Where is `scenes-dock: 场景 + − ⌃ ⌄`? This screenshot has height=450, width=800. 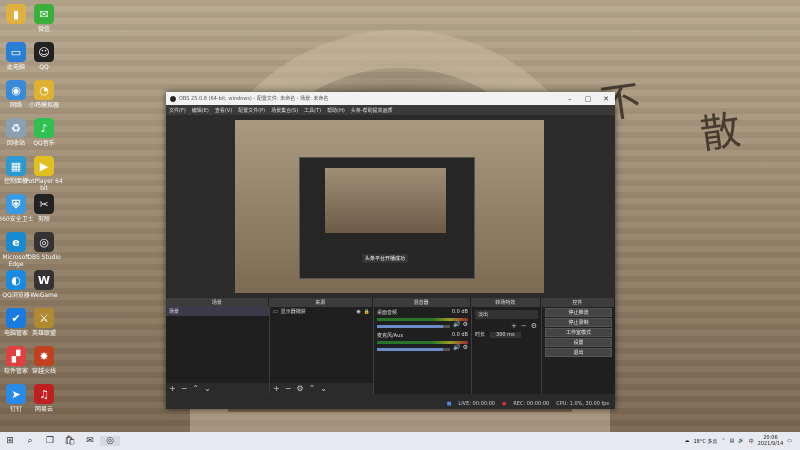 scenes-dock: 场景 + − ⌃ ⌄ is located at coordinates (218, 350).